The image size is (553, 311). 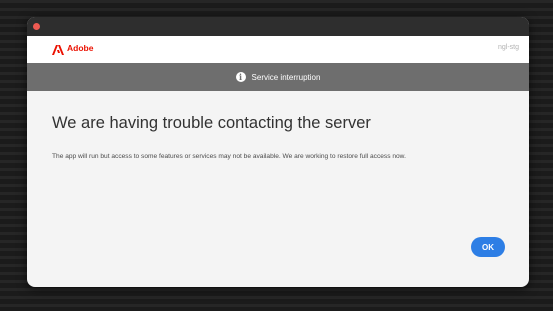 What do you see at coordinates (286, 77) in the screenshot?
I see `banner-text: Service interruption` at bounding box center [286, 77].